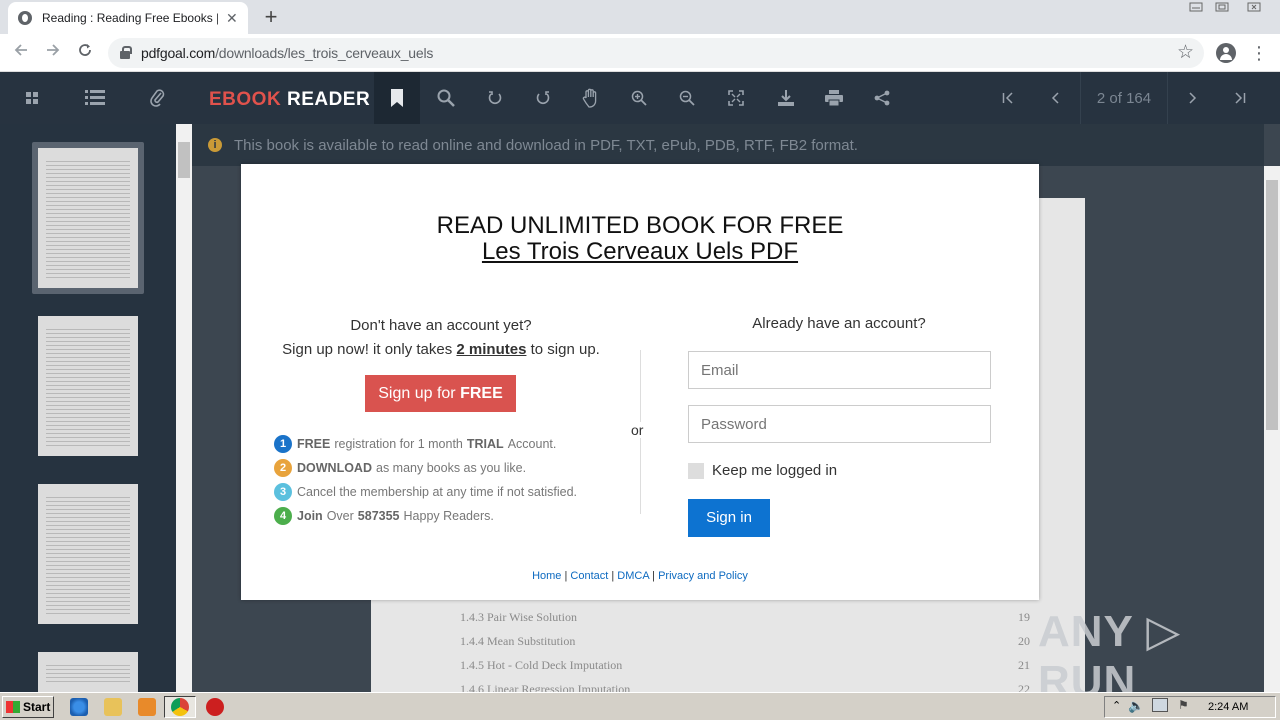  What do you see at coordinates (446, 98) in the screenshot?
I see `search-icon` at bounding box center [446, 98].